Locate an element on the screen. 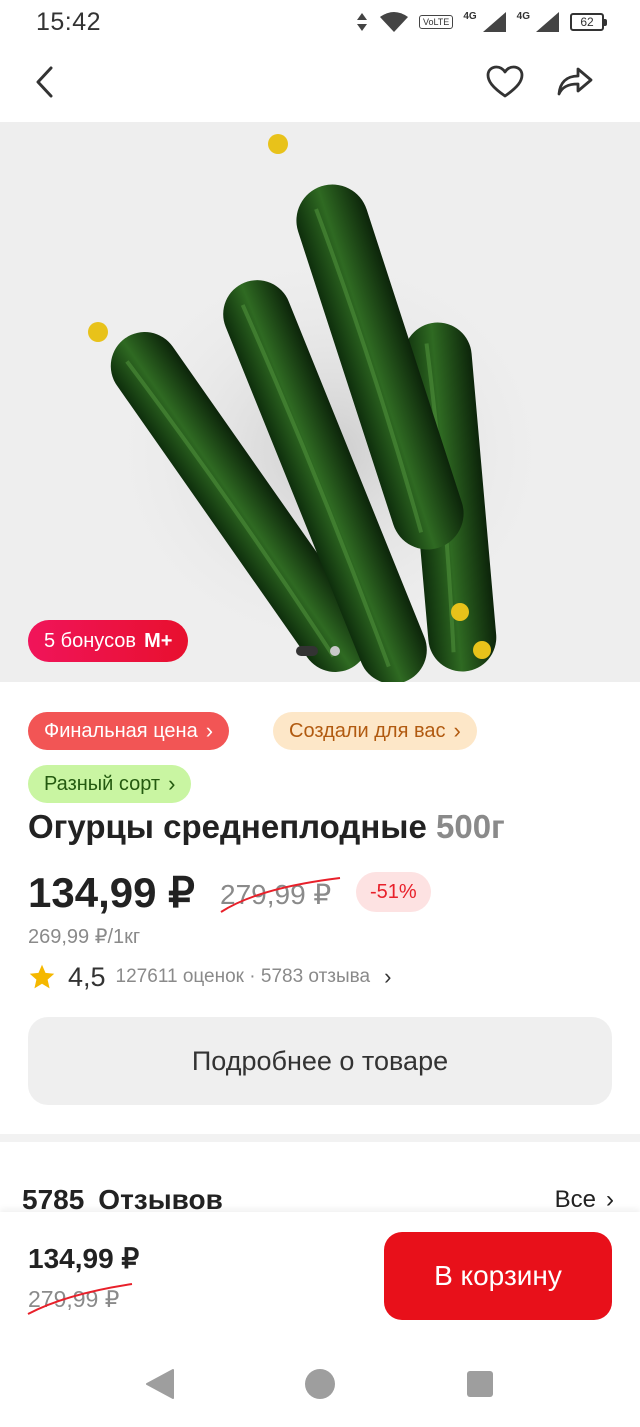 The height and width of the screenshot is (1427, 640). gallery-pagination is located at coordinates (318, 651).